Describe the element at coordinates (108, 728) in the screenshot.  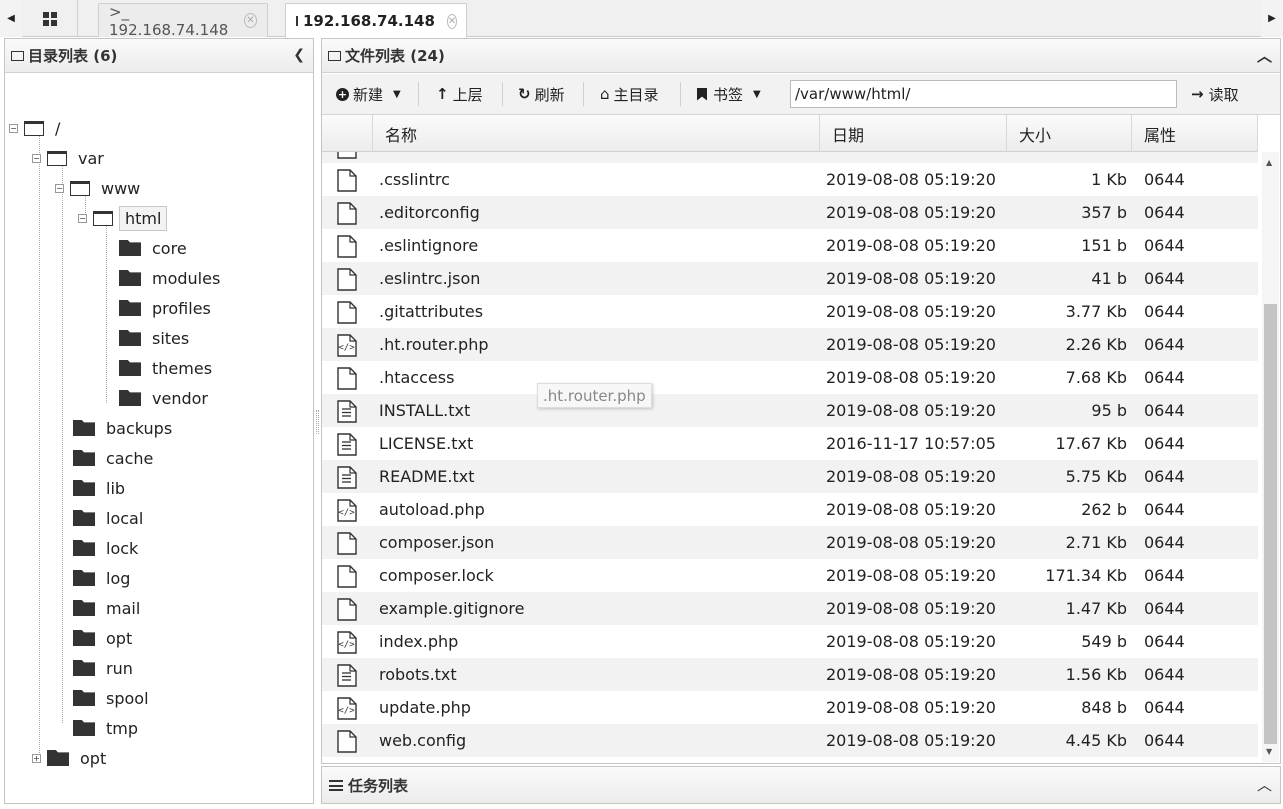
I see `tree-node-tmp: tmp` at that location.